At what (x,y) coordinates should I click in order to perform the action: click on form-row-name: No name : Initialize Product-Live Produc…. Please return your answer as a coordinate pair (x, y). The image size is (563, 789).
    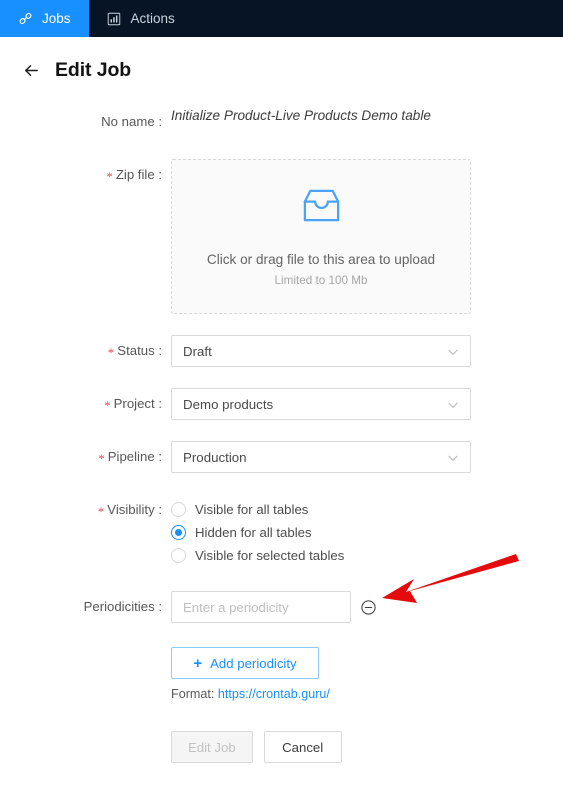
    Looking at the image, I should click on (281, 122).